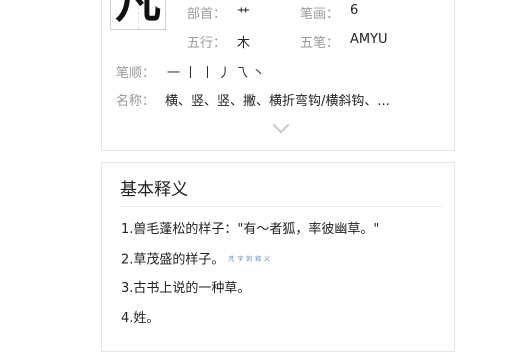 The image size is (512, 352). Describe the element at coordinates (216, 71) in the screenshot. I see `stroke-order-sequence: 一丨丨丿乁丶` at that location.